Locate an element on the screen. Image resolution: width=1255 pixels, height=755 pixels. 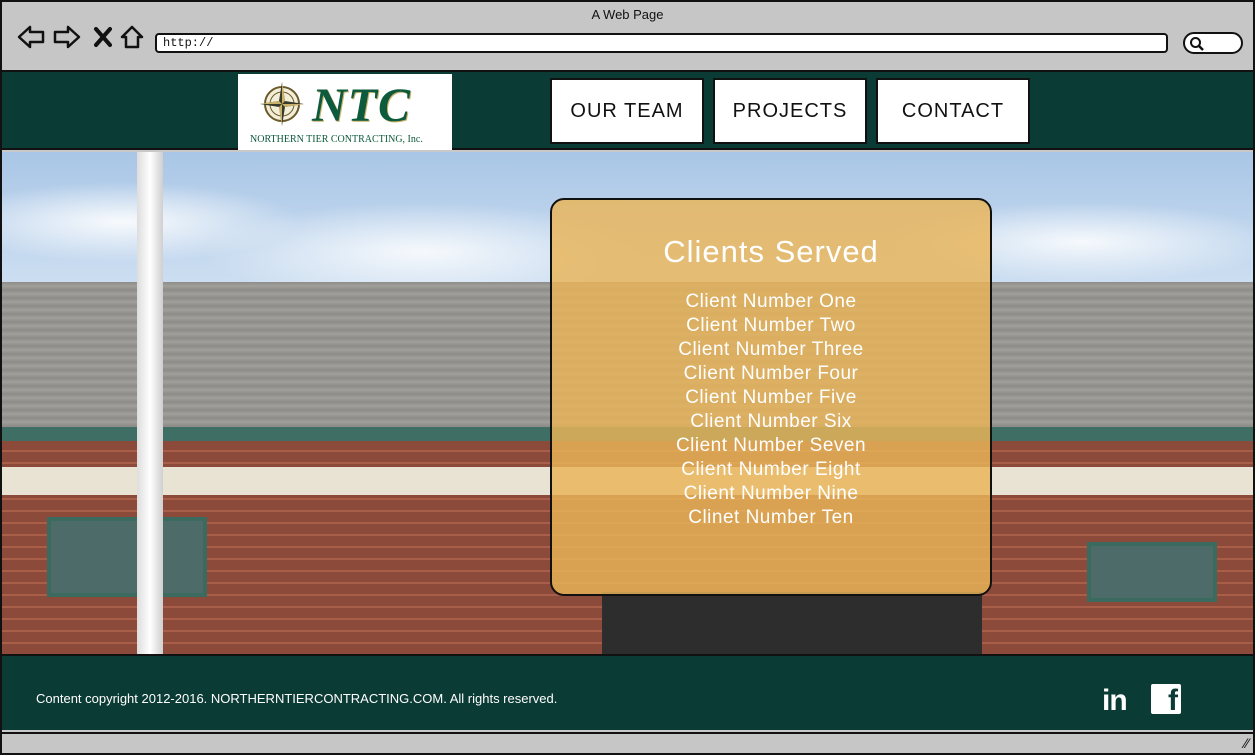
client-item: Client Number Seven is located at coordinates (771, 445).